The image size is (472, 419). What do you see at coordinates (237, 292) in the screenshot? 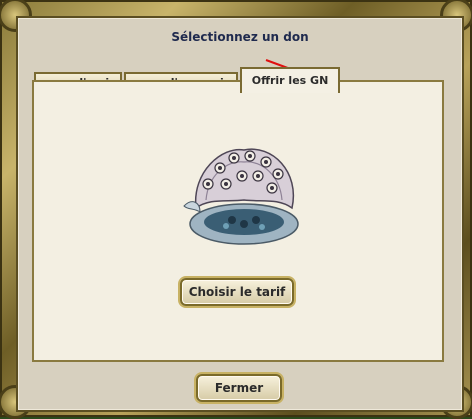
I see `choose-price-button: Choisir le tarif` at bounding box center [237, 292].